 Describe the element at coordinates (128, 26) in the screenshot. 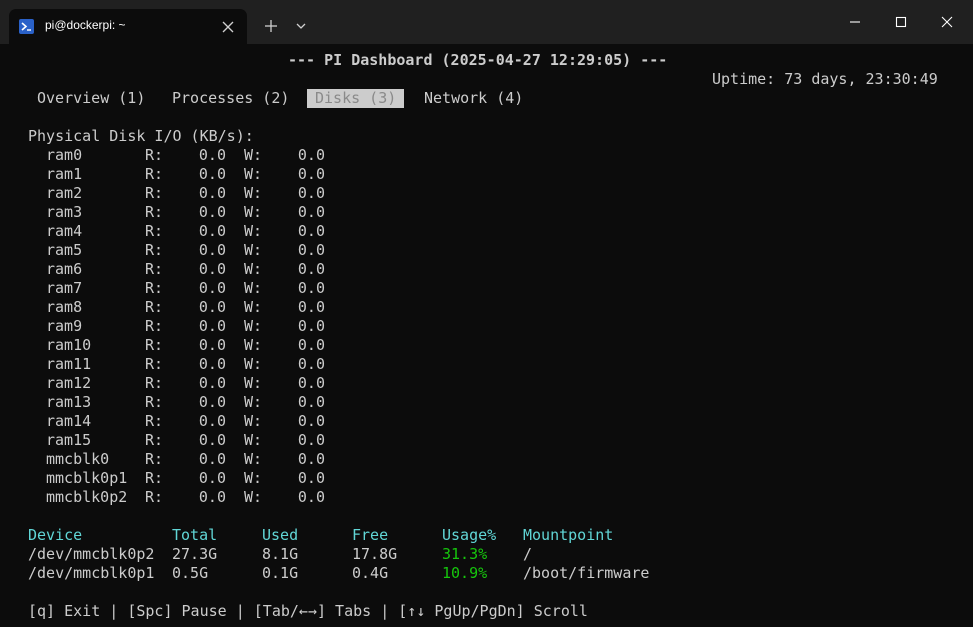

I see `terminal-tab: pi@dockerpi: ~` at that location.